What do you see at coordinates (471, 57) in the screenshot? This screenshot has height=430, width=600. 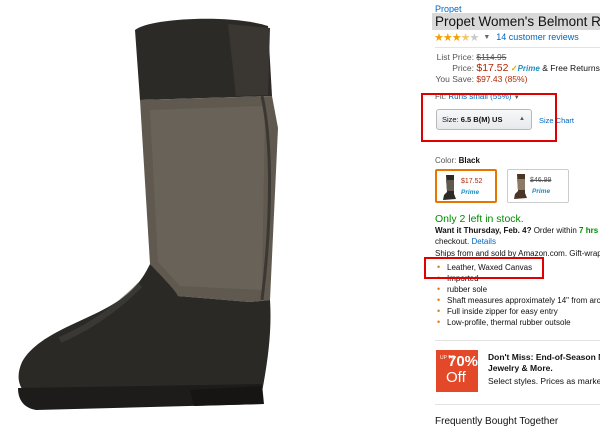 I see `list-price-row: List Price: $114.95` at bounding box center [471, 57].